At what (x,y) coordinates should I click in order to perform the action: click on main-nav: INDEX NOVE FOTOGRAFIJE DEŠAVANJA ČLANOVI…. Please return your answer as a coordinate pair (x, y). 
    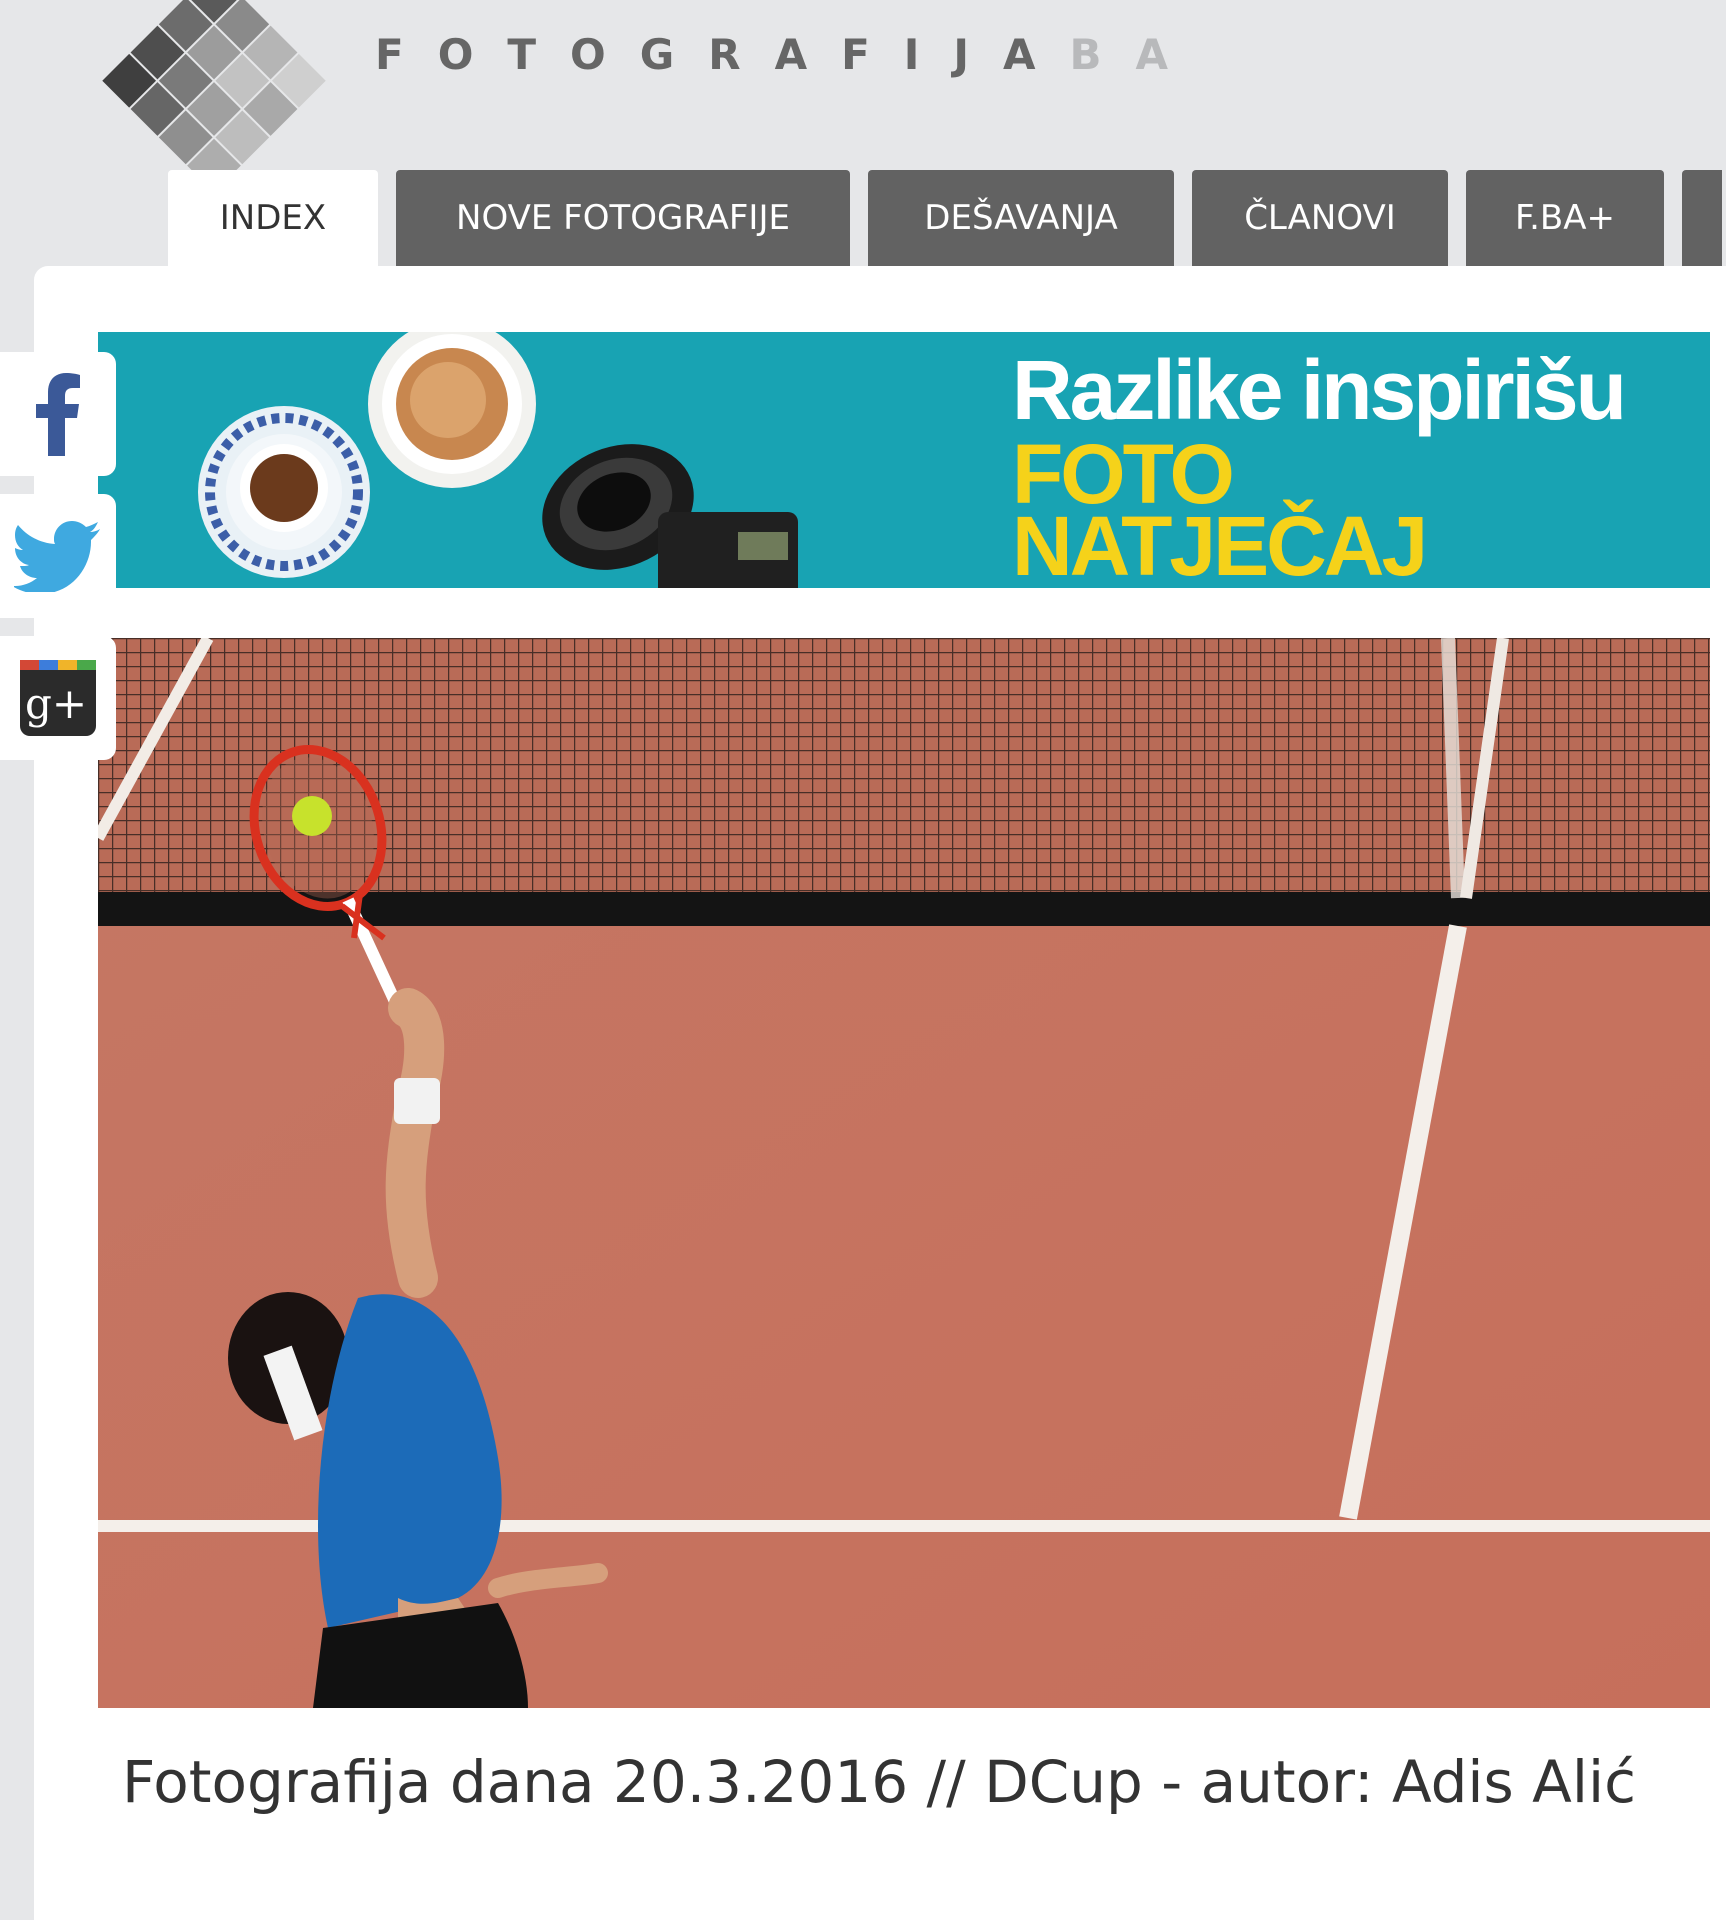
    Looking at the image, I should click on (945, 218).